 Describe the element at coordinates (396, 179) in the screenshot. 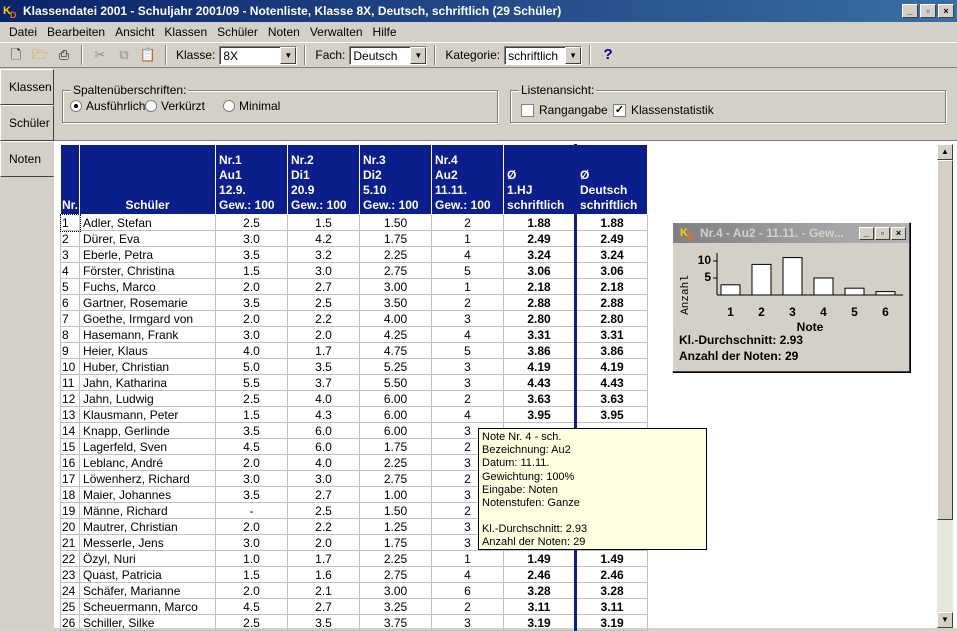

I see `col-header-note3: Nr.3 Di2 5.10 Gew.: 100` at that location.